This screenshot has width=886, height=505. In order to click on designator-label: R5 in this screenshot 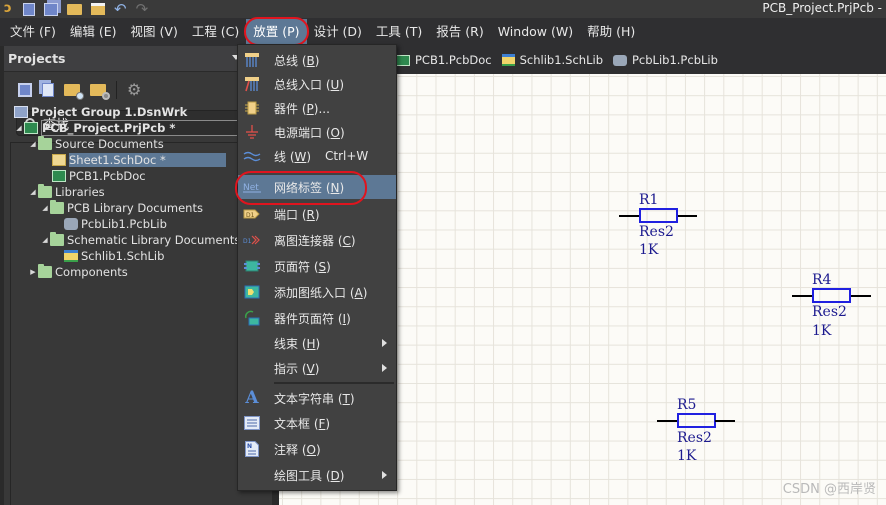, I will do `click(687, 405)`.